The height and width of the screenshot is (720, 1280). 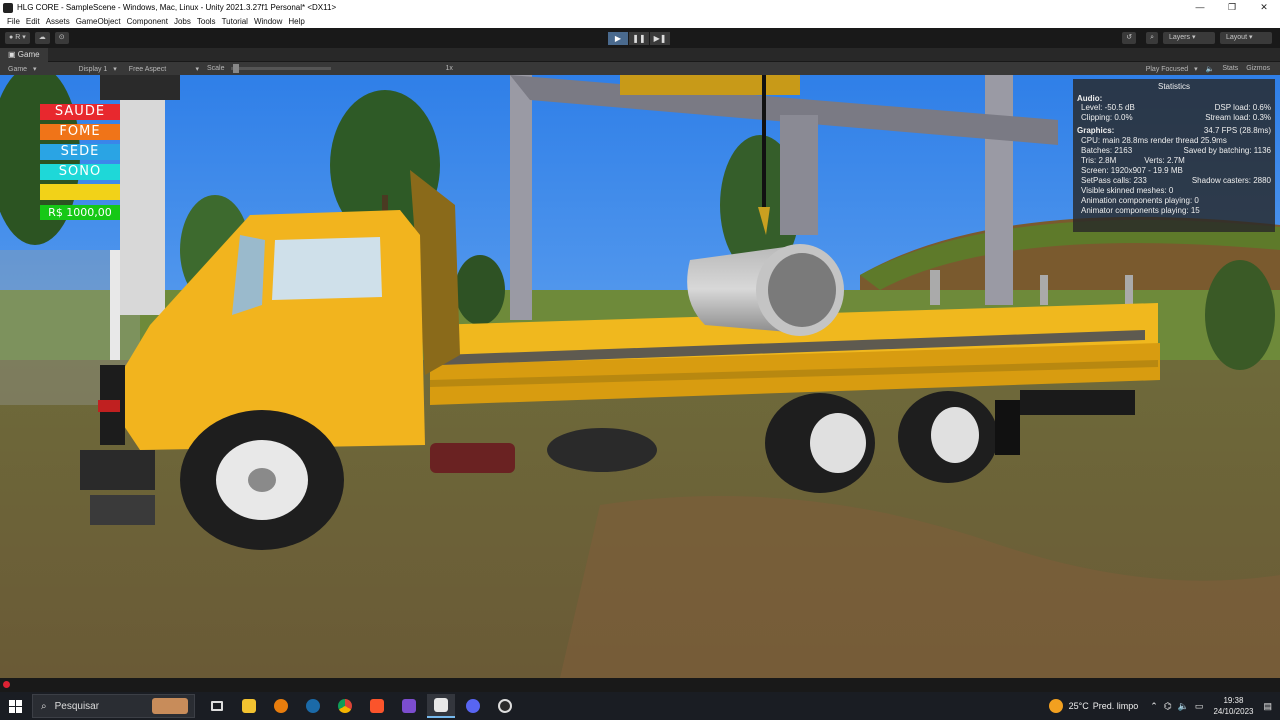 What do you see at coordinates (1055, 706) in the screenshot?
I see `weather-icon` at bounding box center [1055, 706].